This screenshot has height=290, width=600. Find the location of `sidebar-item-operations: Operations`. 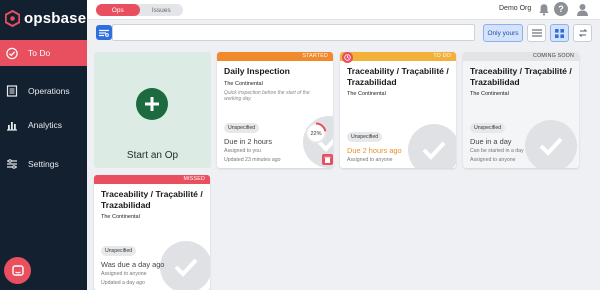

sidebar-item-operations: Operations is located at coordinates (43, 91).